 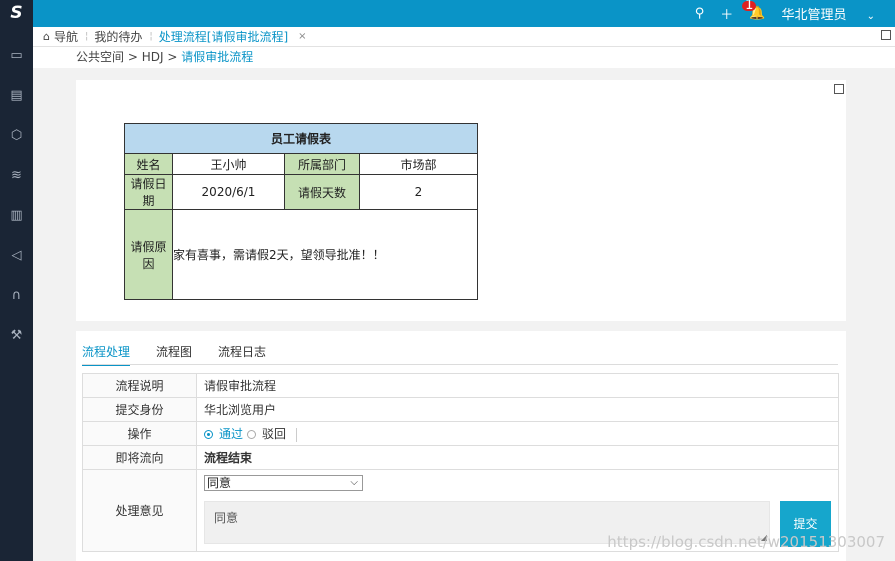 I want to click on send-icon: ◁, so click(x=16, y=255).